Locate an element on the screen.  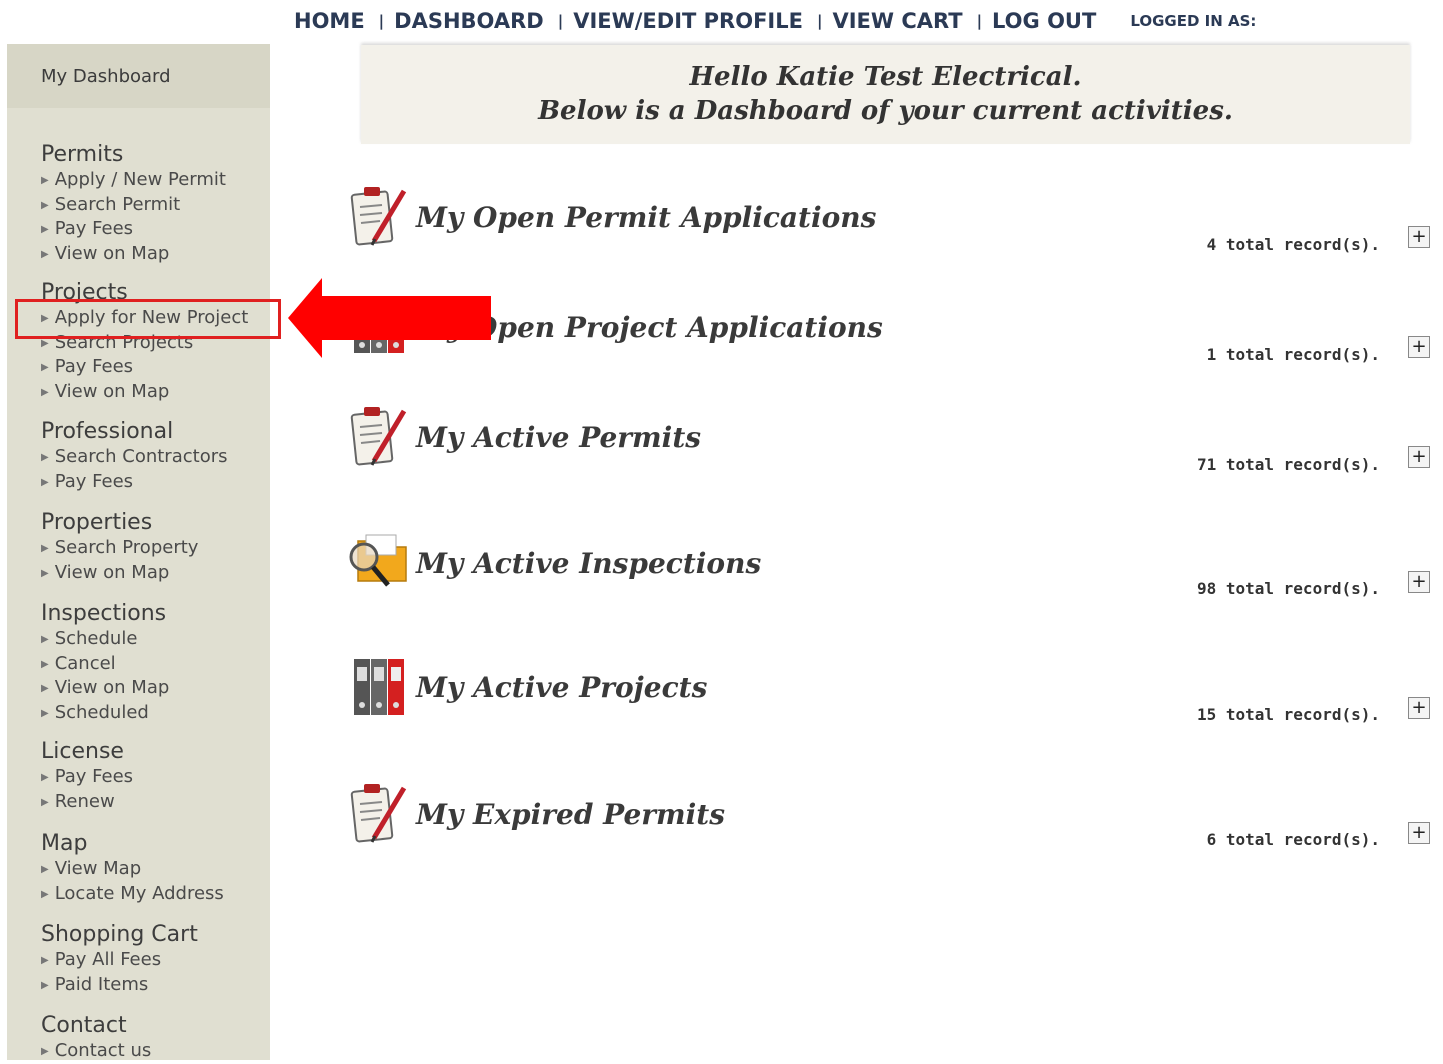
sidebar-item-license-pay-fees: ▶ Pay Fees is located at coordinates (87, 777).